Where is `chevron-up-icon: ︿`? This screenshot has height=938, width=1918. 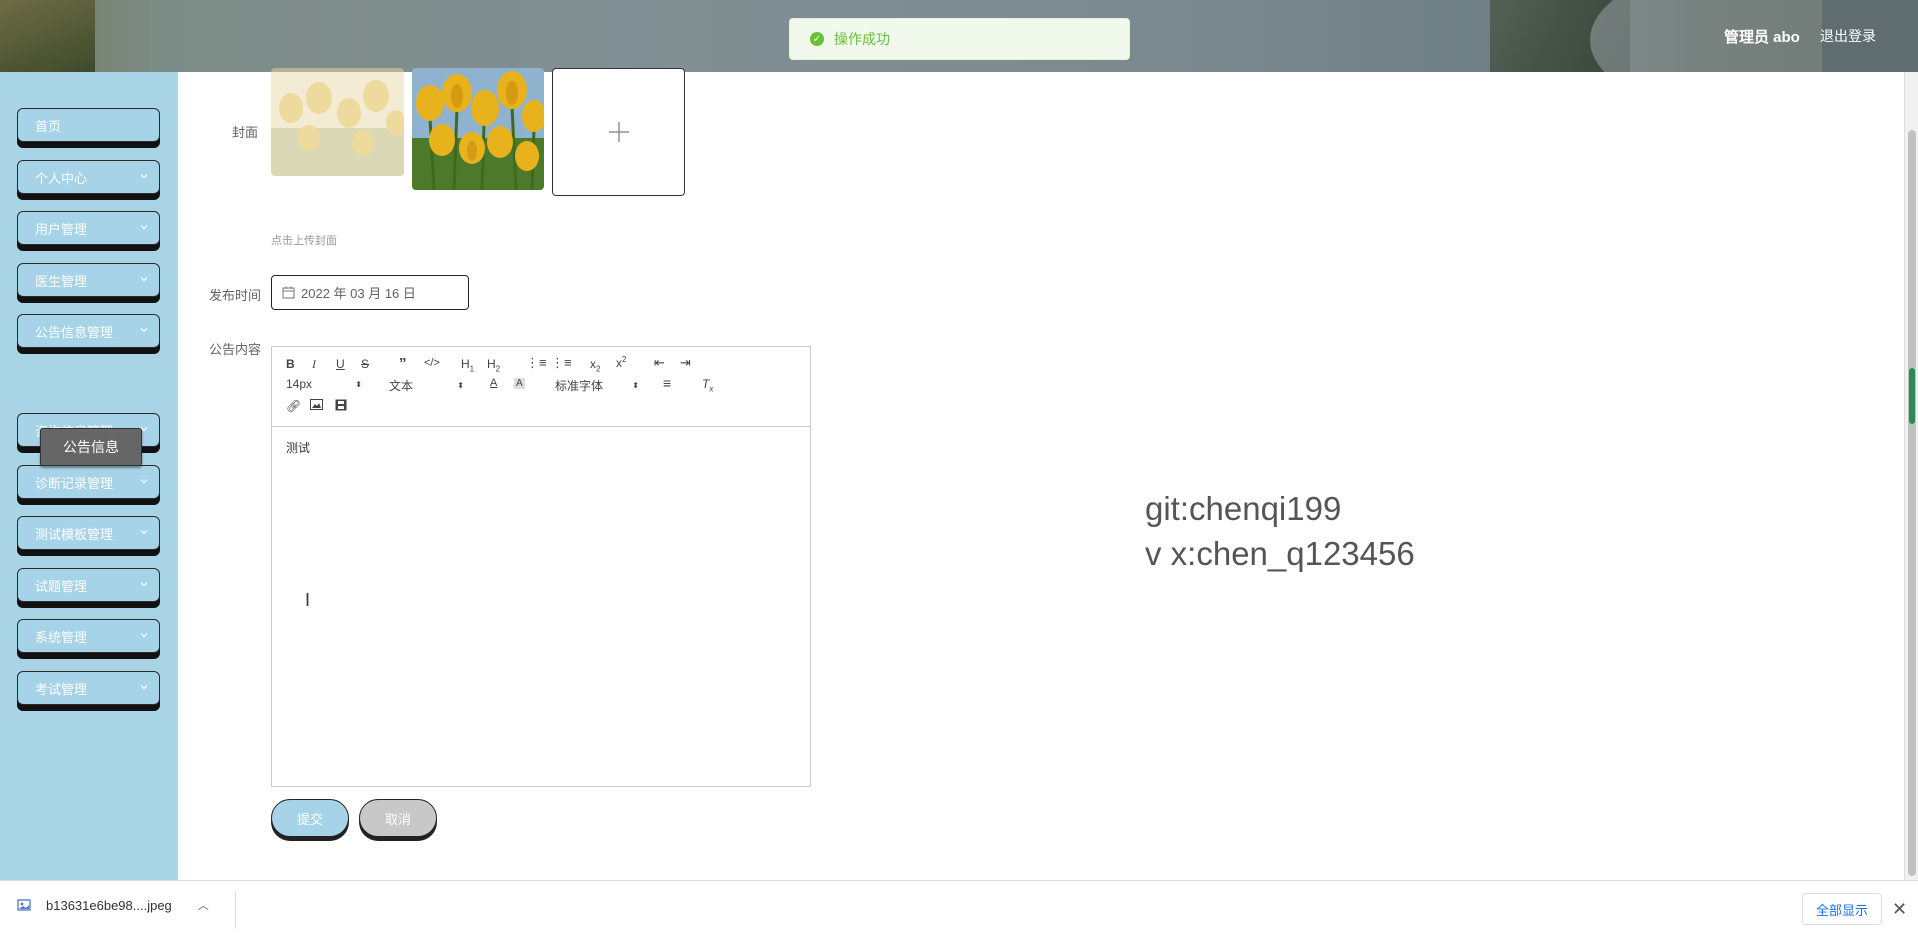
chevron-up-icon: ︿ is located at coordinates (203, 905).